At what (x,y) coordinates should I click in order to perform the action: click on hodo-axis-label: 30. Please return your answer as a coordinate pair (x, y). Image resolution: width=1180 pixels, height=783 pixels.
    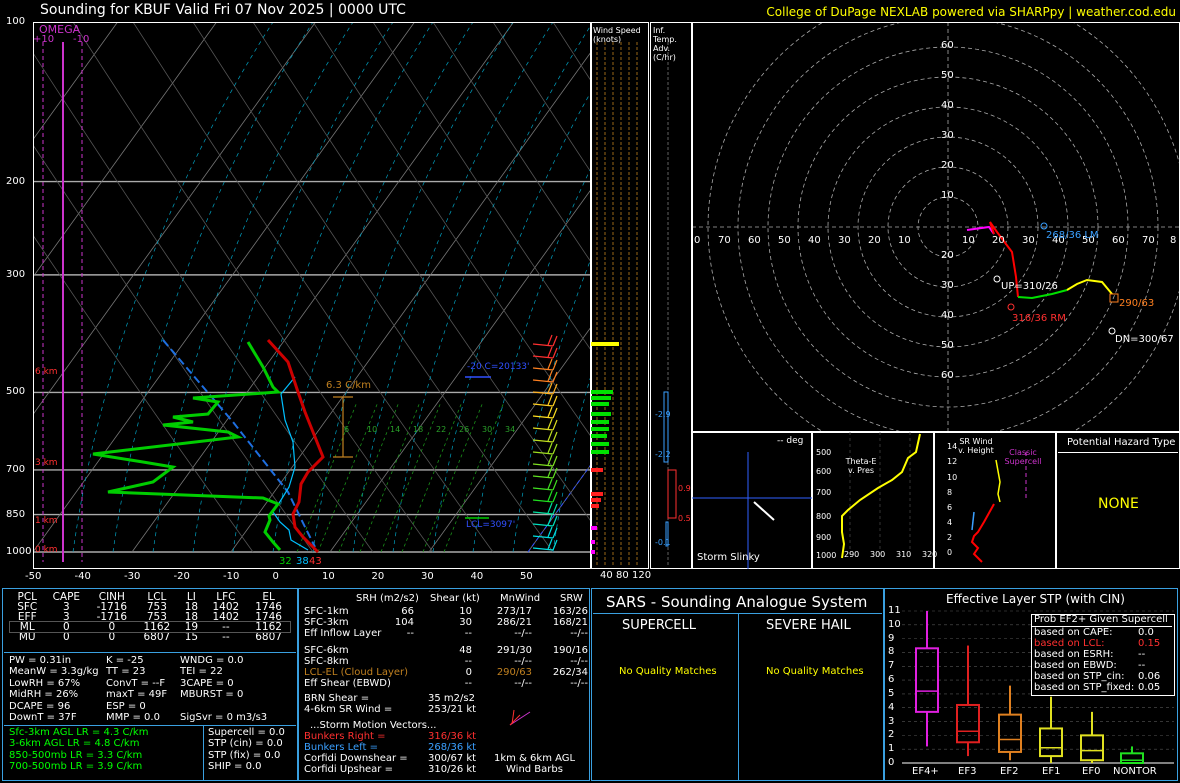
    Looking at the image, I should click on (1028, 240).